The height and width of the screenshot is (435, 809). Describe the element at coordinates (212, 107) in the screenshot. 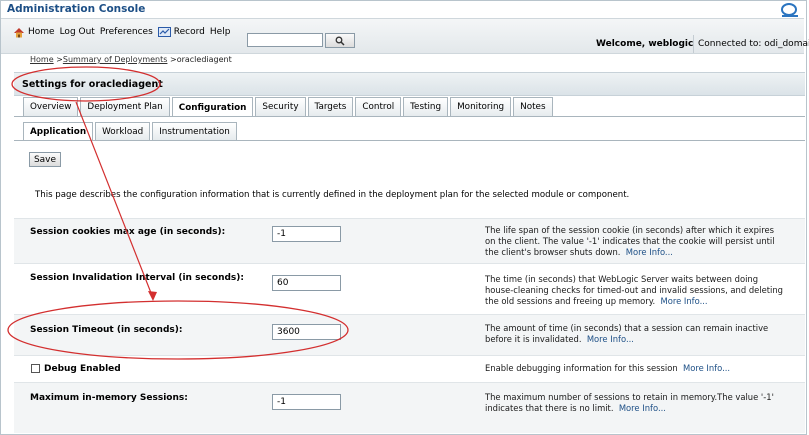

I see `tab-configuration: Configuration` at that location.